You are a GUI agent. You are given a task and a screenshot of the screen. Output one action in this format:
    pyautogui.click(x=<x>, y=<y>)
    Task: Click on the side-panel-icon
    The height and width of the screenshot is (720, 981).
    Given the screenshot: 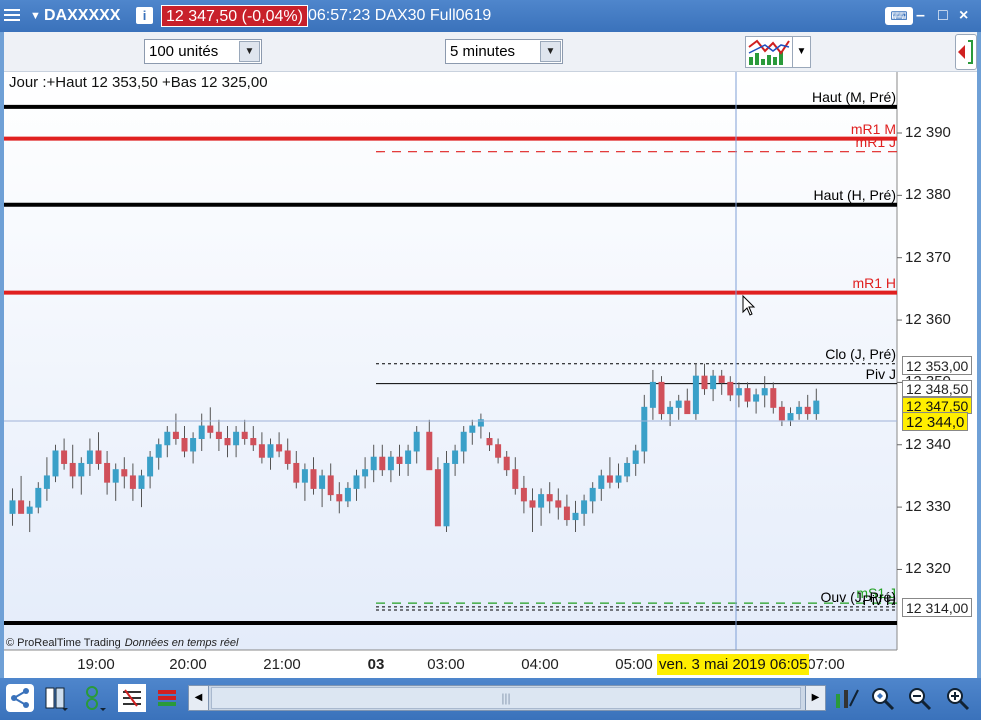 What is the action you would take?
    pyautogui.click(x=965, y=52)
    